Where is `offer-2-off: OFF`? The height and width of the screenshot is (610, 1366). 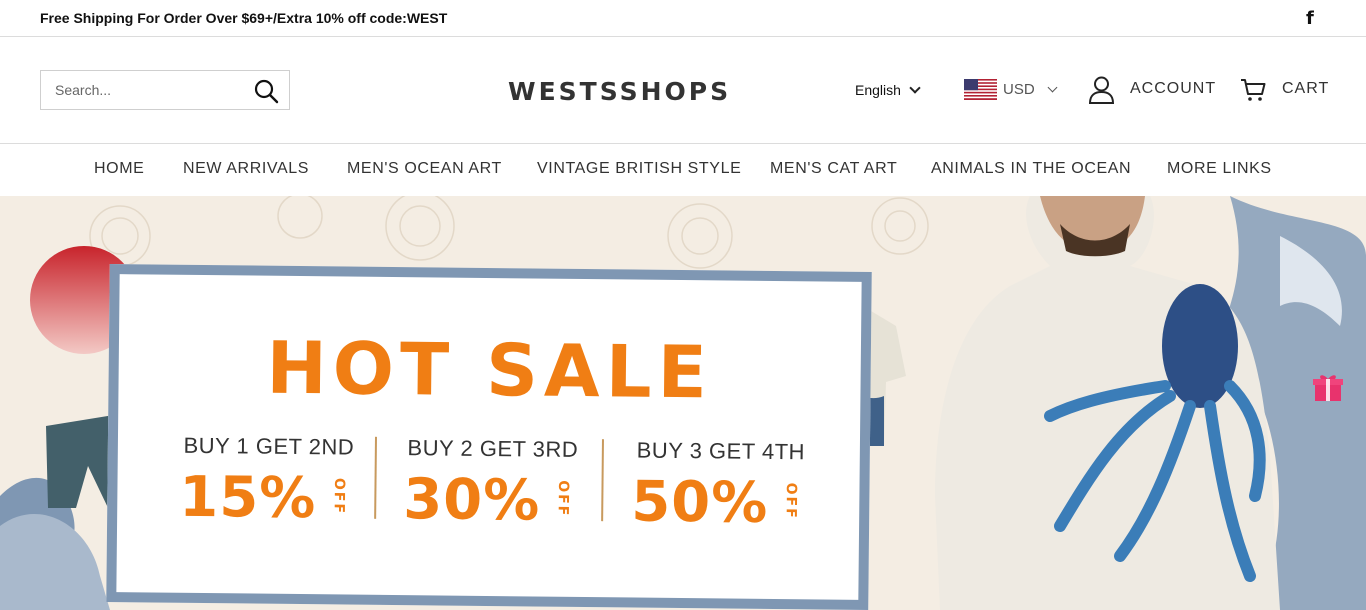 offer-2-off: OFF is located at coordinates (563, 498).